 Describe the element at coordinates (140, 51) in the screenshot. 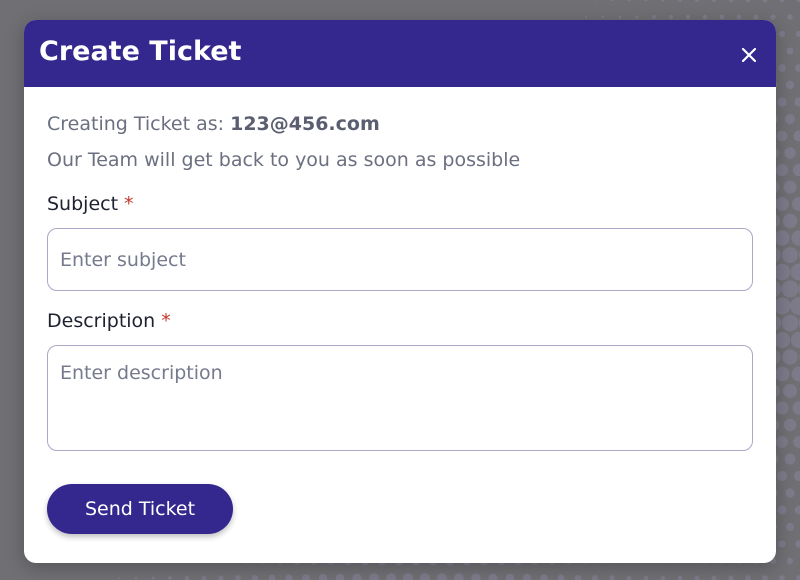

I see `dialog-title: Create Ticket` at that location.